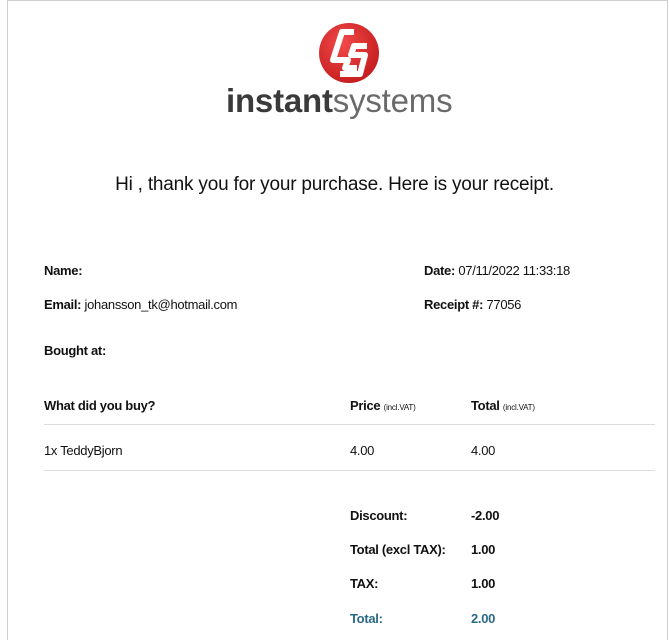 Image resolution: width=669 pixels, height=640 pixels. Describe the element at coordinates (483, 549) in the screenshot. I see `total-excl-tax-value: 1.00` at that location.